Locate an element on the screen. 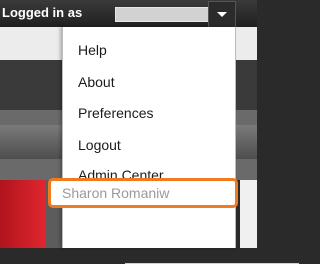 The width and height of the screenshot is (320, 264). menu-item-preferences: Preferences is located at coordinates (115, 113).